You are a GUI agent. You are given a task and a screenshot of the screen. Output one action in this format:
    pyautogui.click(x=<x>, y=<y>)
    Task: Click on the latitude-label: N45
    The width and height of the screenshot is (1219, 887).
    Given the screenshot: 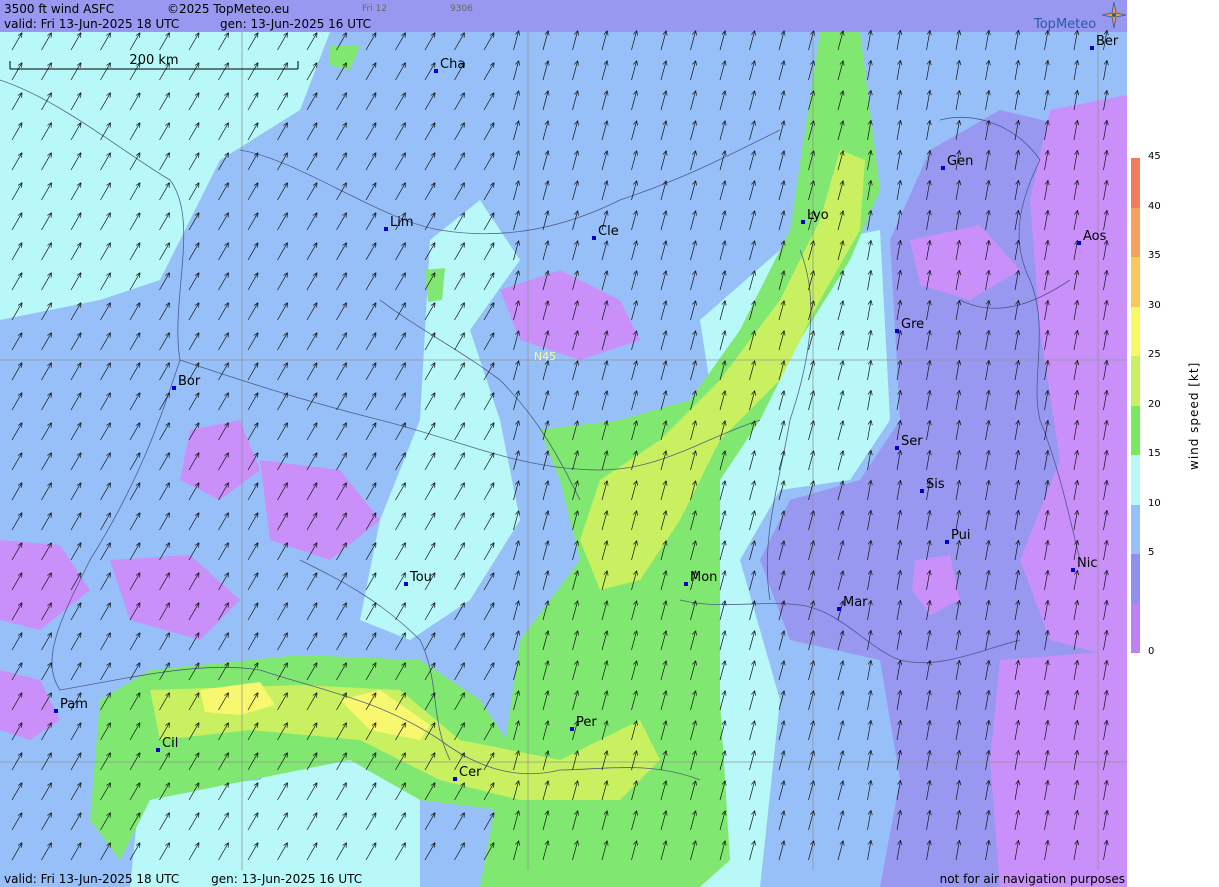 What is the action you would take?
    pyautogui.click(x=545, y=356)
    